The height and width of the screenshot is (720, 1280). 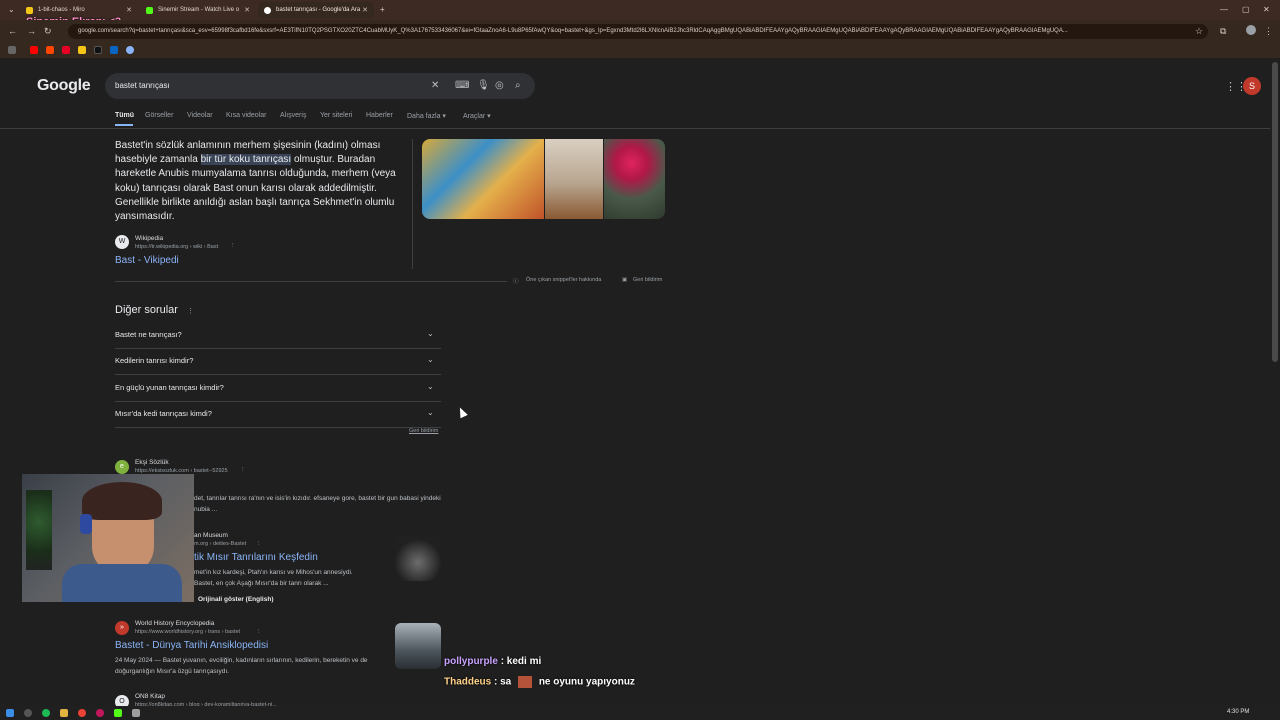 I want to click on obs-taskbar-icon, so click(x=136, y=713).